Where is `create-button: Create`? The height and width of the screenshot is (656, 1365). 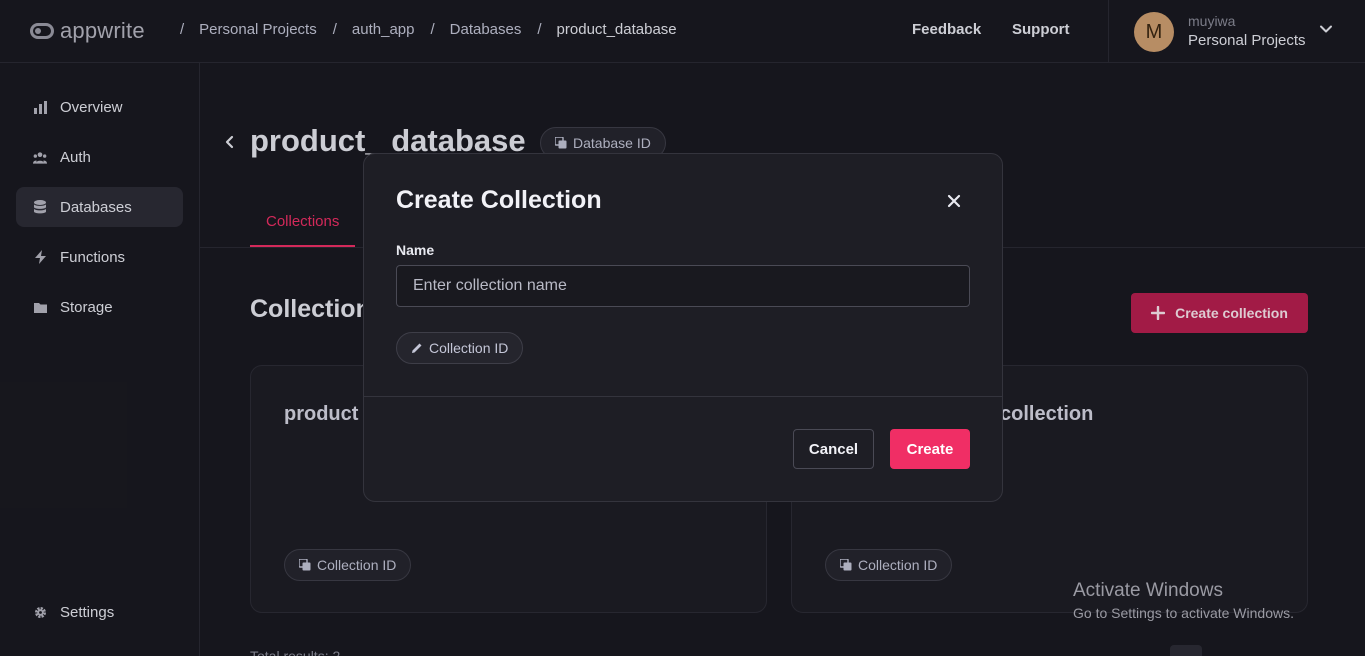
create-button: Create is located at coordinates (930, 449).